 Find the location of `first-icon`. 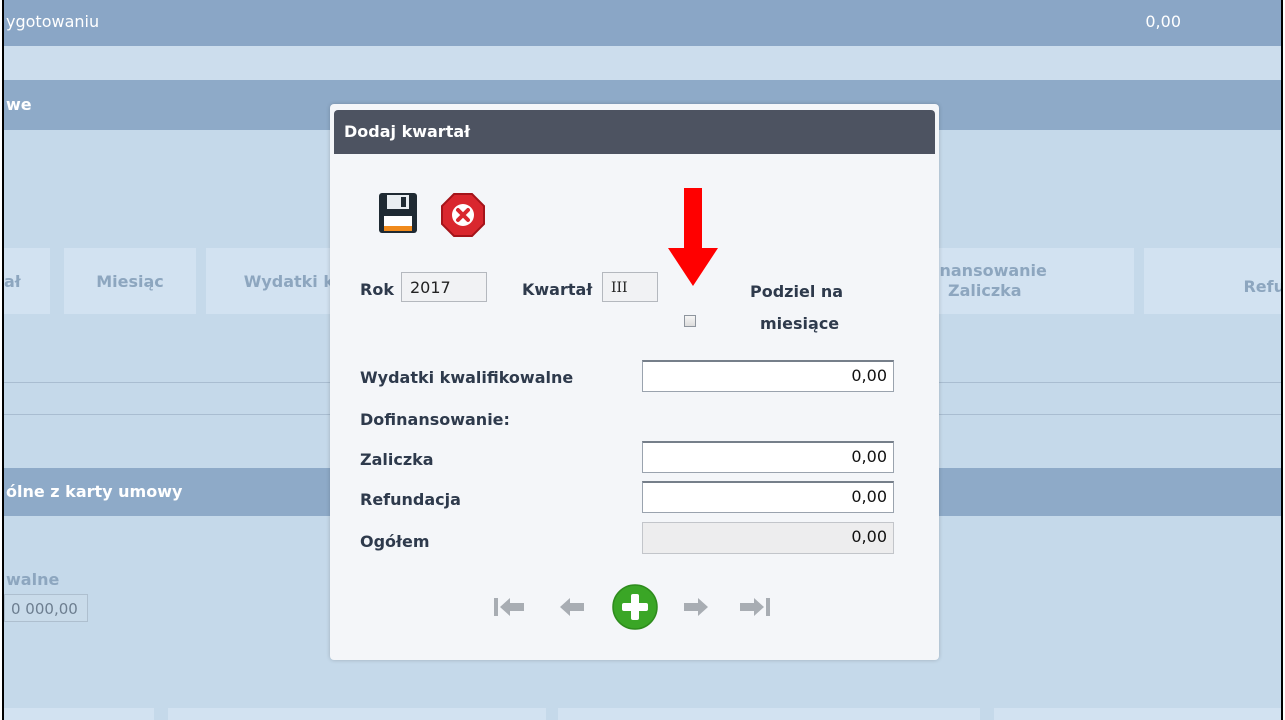

first-icon is located at coordinates (510, 607).